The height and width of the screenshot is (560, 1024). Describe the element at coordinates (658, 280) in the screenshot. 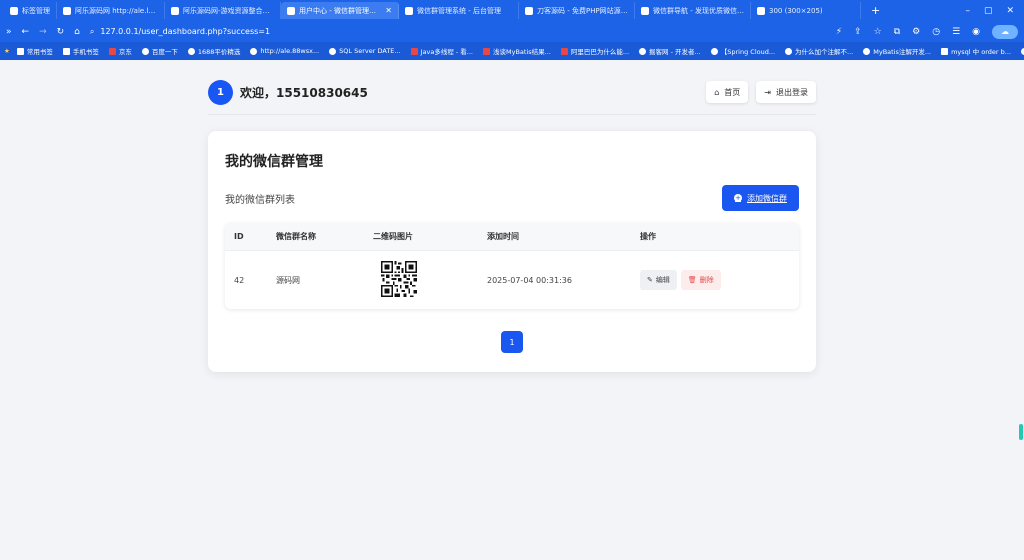

I see `edit-button: ✎ 编辑` at that location.